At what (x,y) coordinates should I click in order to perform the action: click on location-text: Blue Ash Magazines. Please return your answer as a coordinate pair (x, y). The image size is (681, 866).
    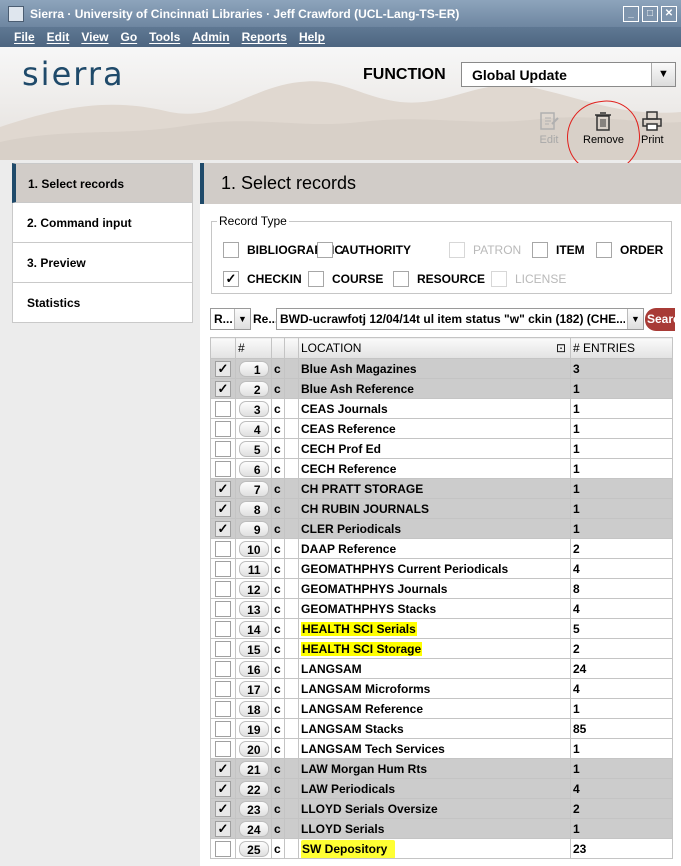
    Looking at the image, I should click on (359, 368).